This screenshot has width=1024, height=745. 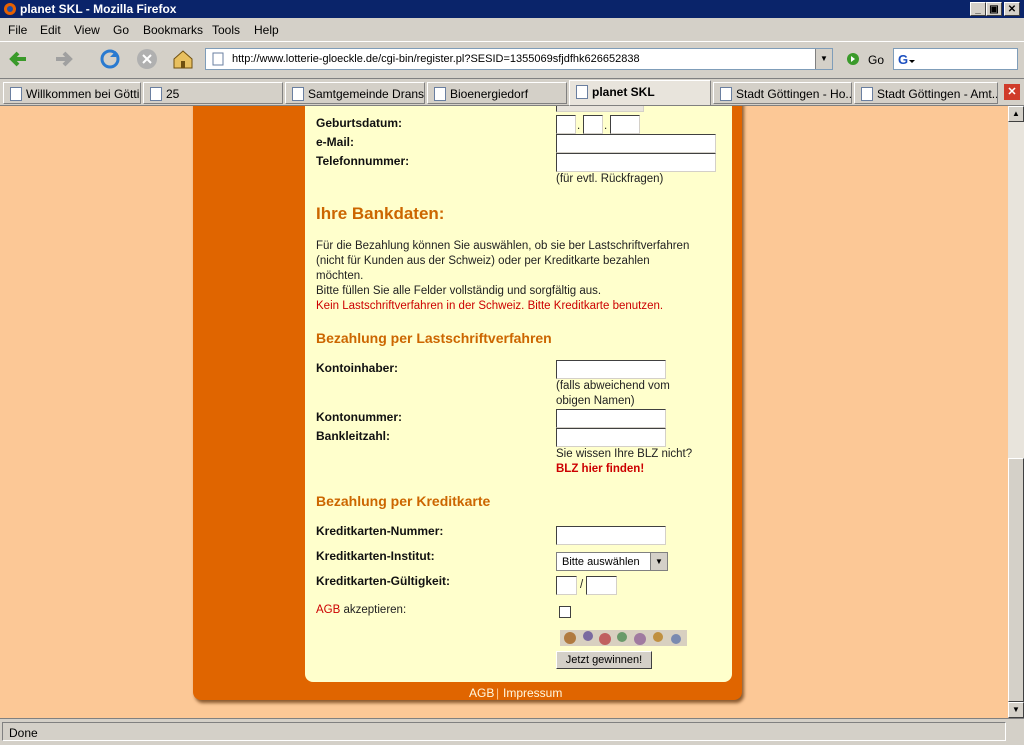 I want to click on svg-text: G, so click(x=903, y=59).